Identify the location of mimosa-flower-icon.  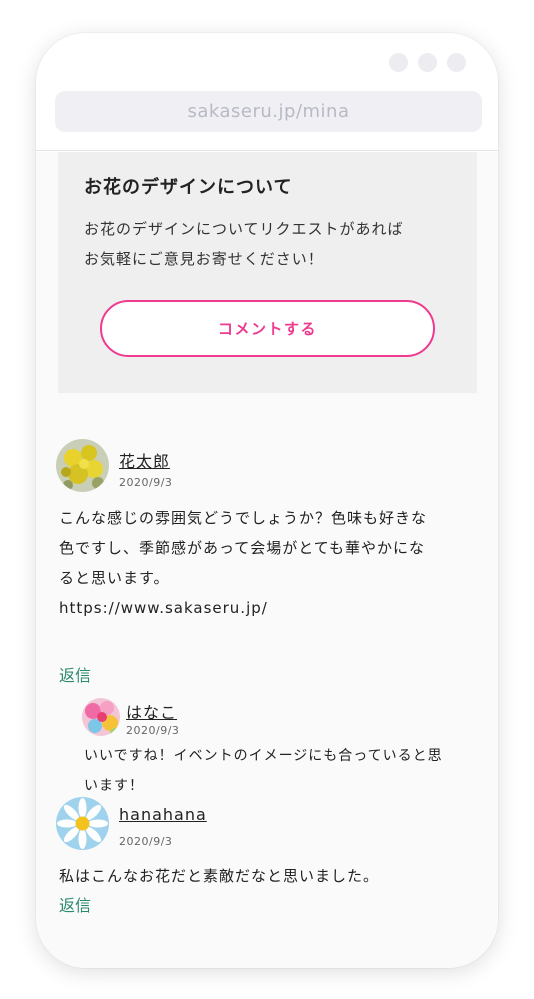
(82, 465).